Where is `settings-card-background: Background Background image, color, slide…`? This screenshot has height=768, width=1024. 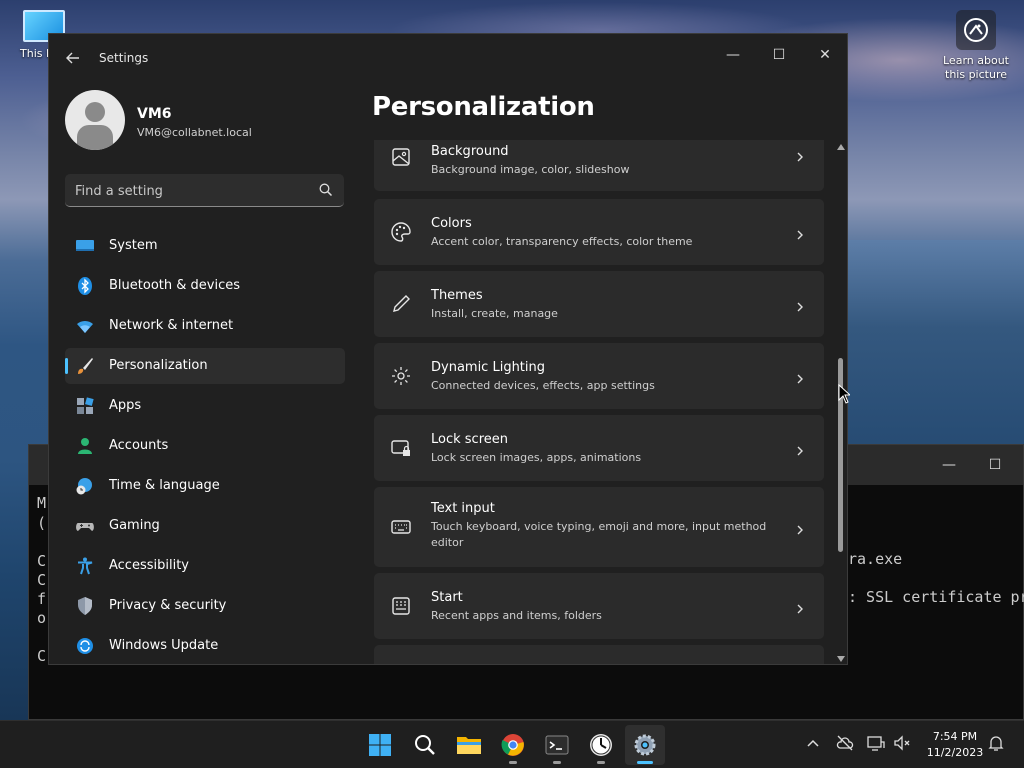
settings-card-background: Background Background image, color, slide… is located at coordinates (599, 165).